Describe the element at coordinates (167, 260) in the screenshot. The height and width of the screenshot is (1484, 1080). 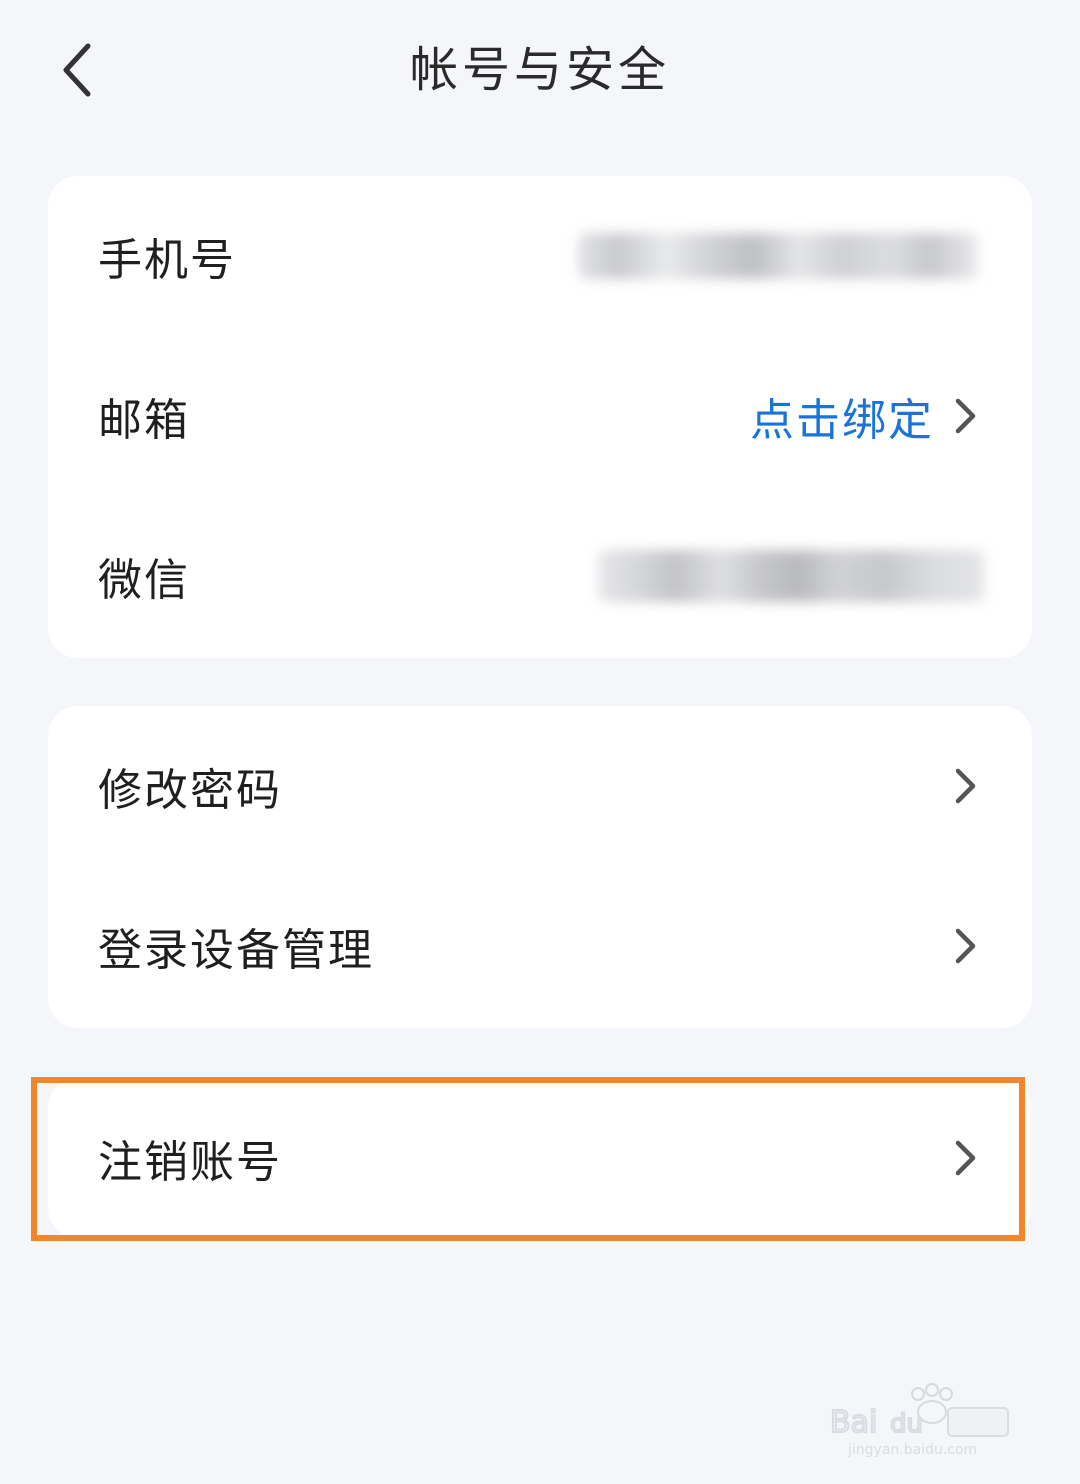
I see `phone-label: 手机号` at that location.